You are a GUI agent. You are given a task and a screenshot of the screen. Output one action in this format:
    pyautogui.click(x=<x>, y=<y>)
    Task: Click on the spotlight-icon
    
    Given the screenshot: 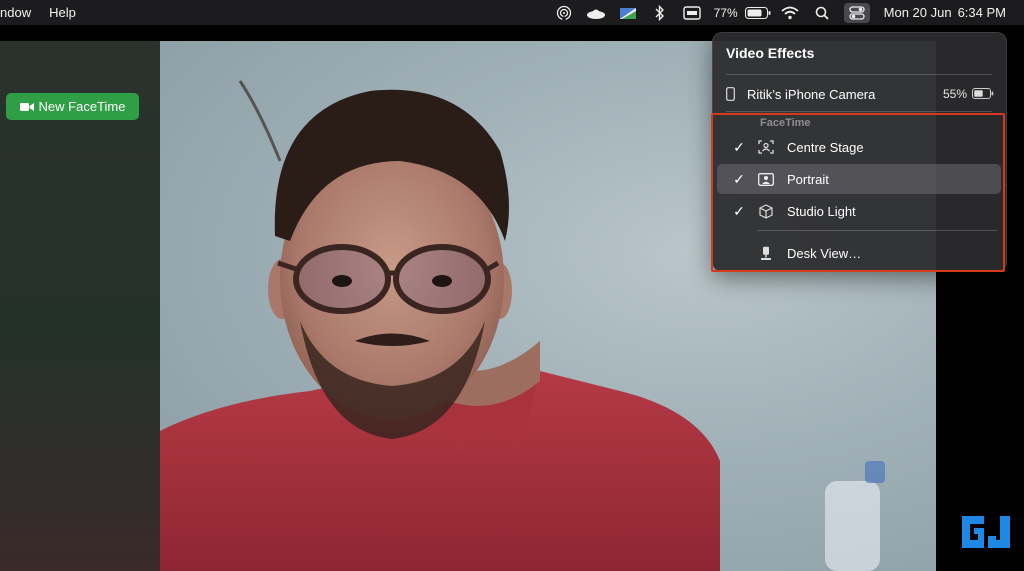 What is the action you would take?
    pyautogui.click(x=822, y=12)
    